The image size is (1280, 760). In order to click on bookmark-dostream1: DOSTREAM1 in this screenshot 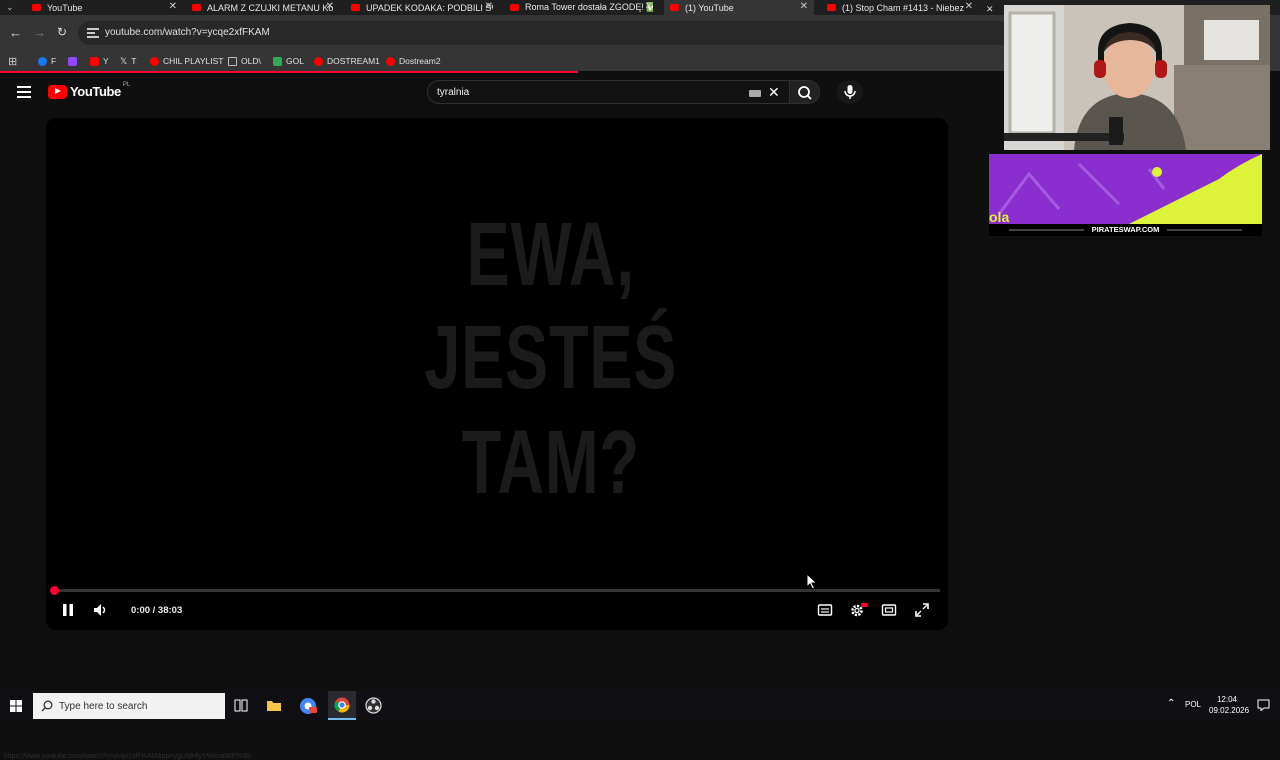, I will do `click(347, 61)`.